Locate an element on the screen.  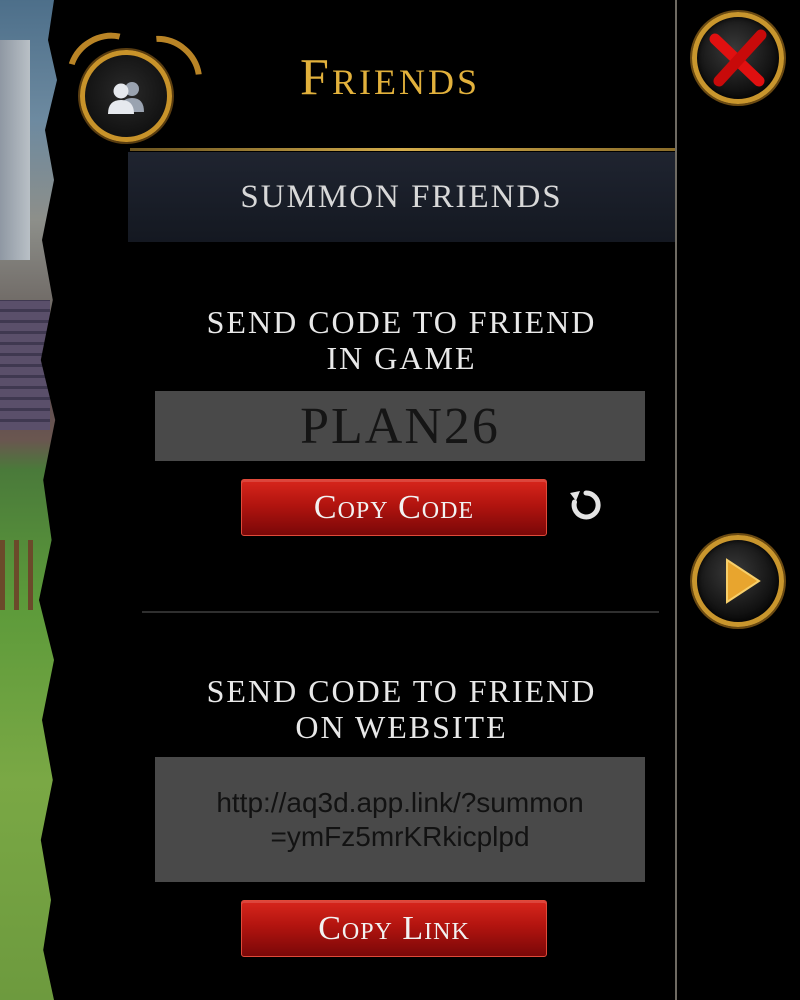
castle-tower is located at coordinates (15, 150).